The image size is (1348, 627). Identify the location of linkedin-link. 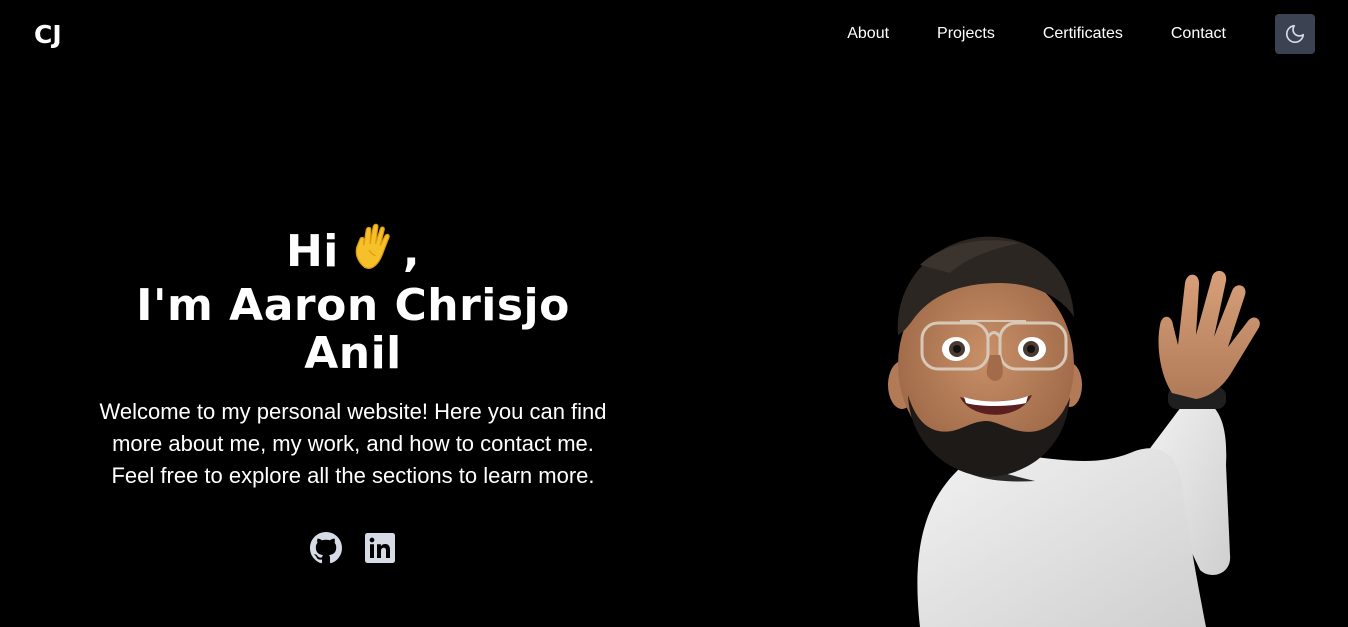
(380, 548).